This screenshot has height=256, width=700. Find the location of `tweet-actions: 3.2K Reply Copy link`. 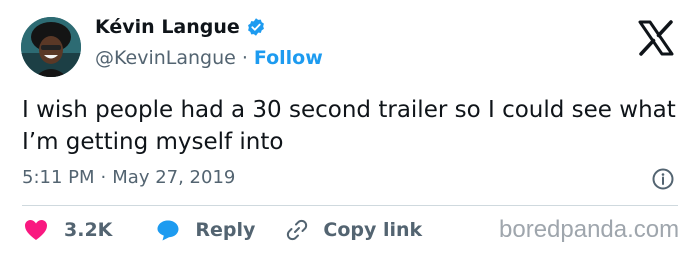

tweet-actions: 3.2K Reply Copy link is located at coordinates (223, 230).